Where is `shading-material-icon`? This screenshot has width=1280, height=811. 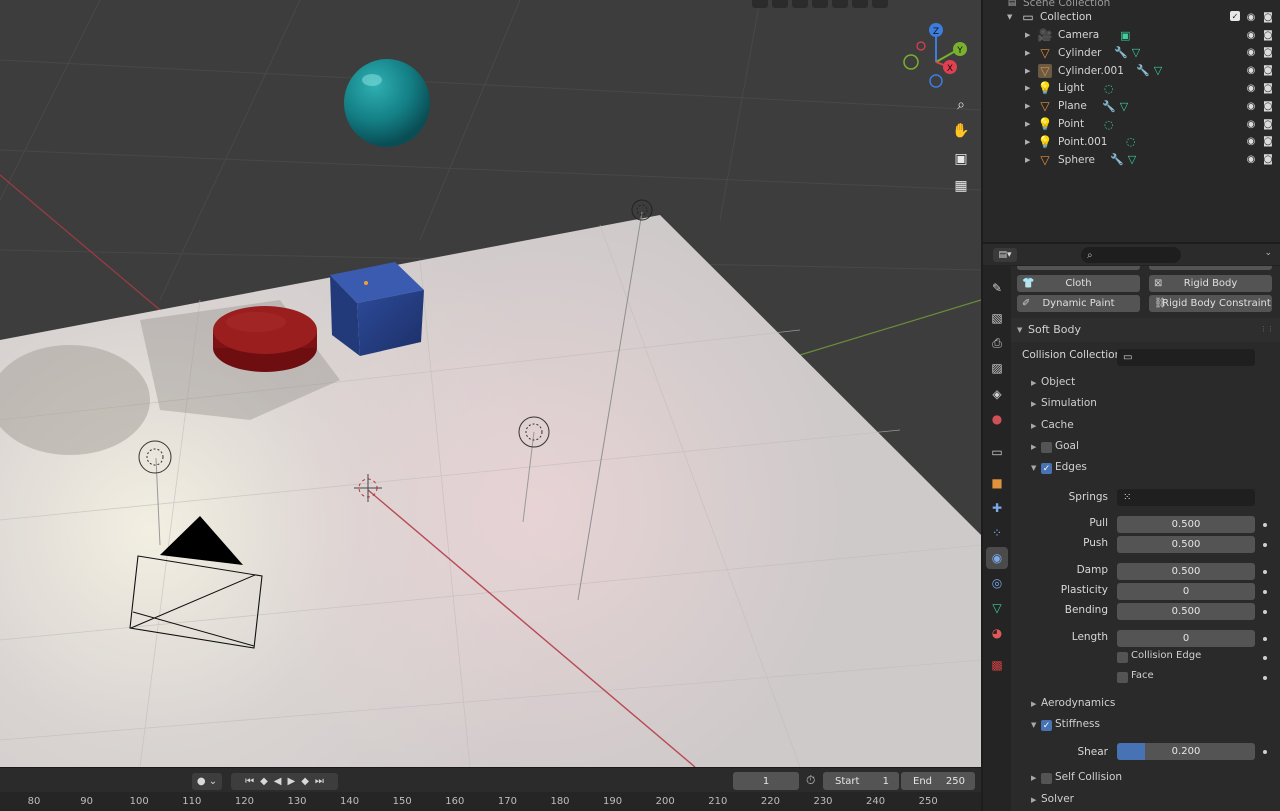 shading-material-icon is located at coordinates (860, 4).